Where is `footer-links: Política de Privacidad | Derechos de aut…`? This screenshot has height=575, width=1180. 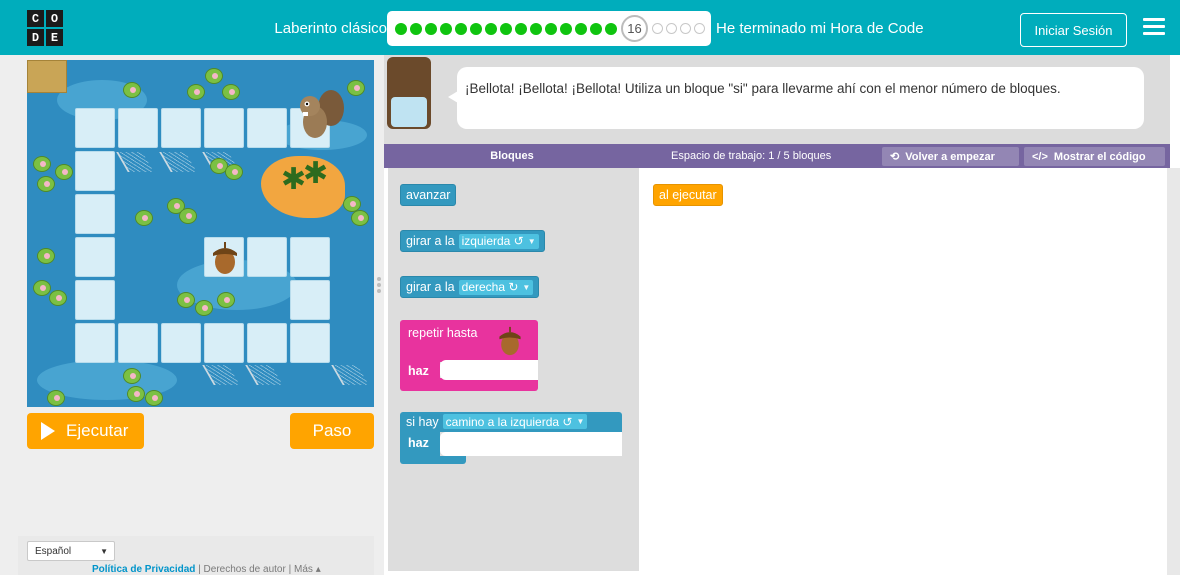 footer-links: Política de Privacidad | Derechos de aut… is located at coordinates (206, 569).